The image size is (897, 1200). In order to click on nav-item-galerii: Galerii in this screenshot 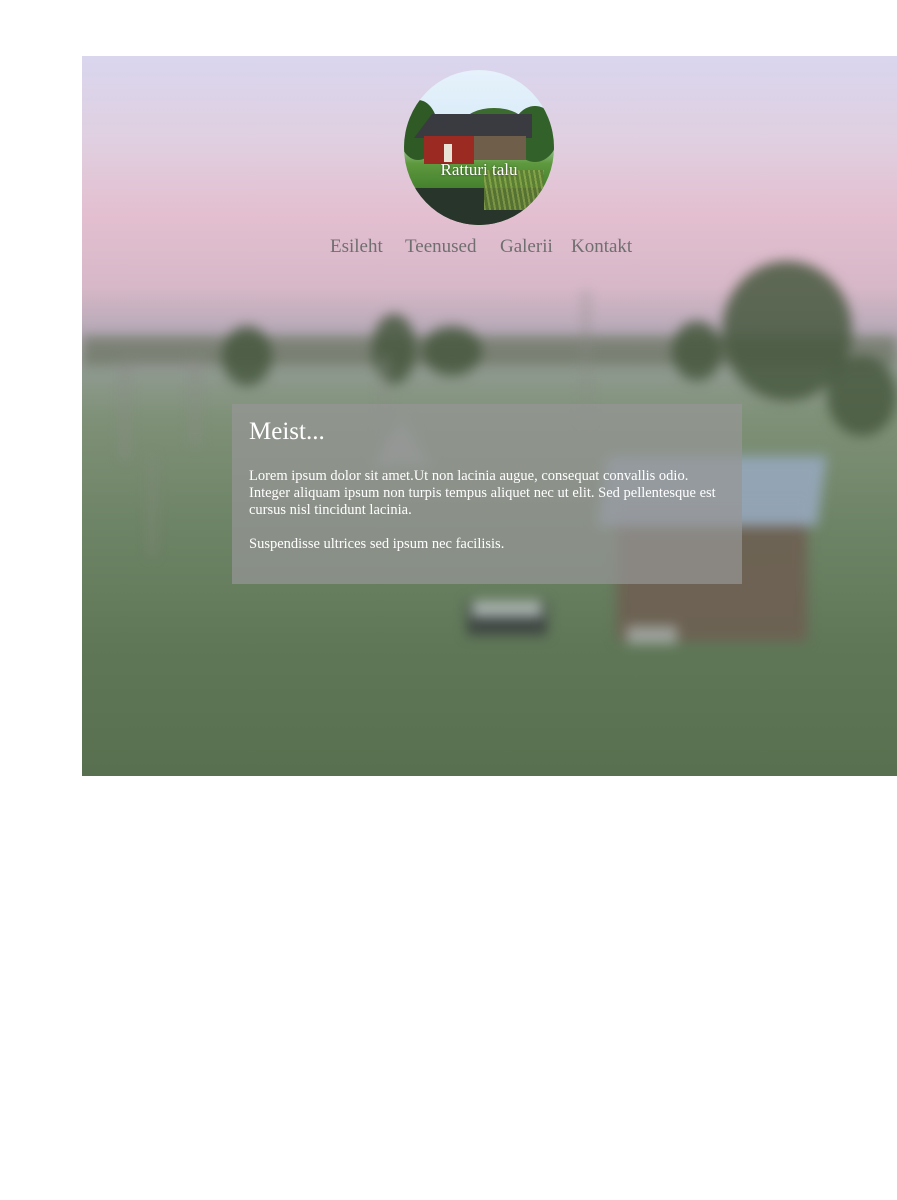, I will do `click(526, 247)`.